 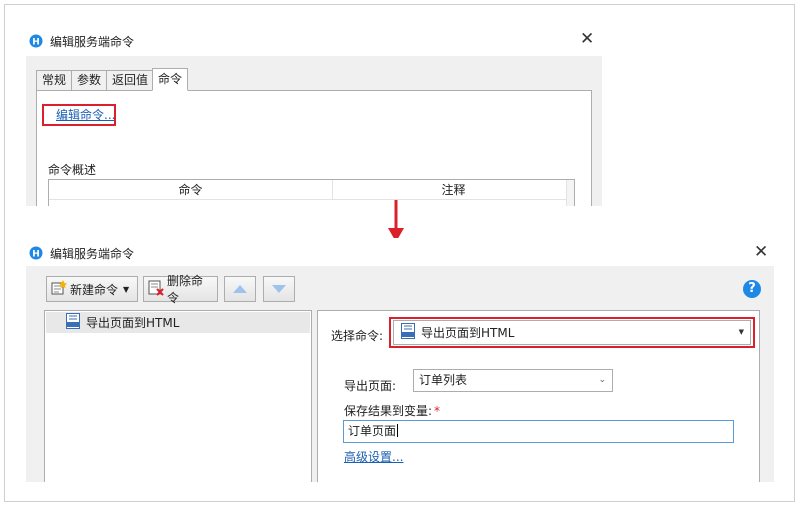 I want to click on new-command-icon, so click(x=59, y=289).